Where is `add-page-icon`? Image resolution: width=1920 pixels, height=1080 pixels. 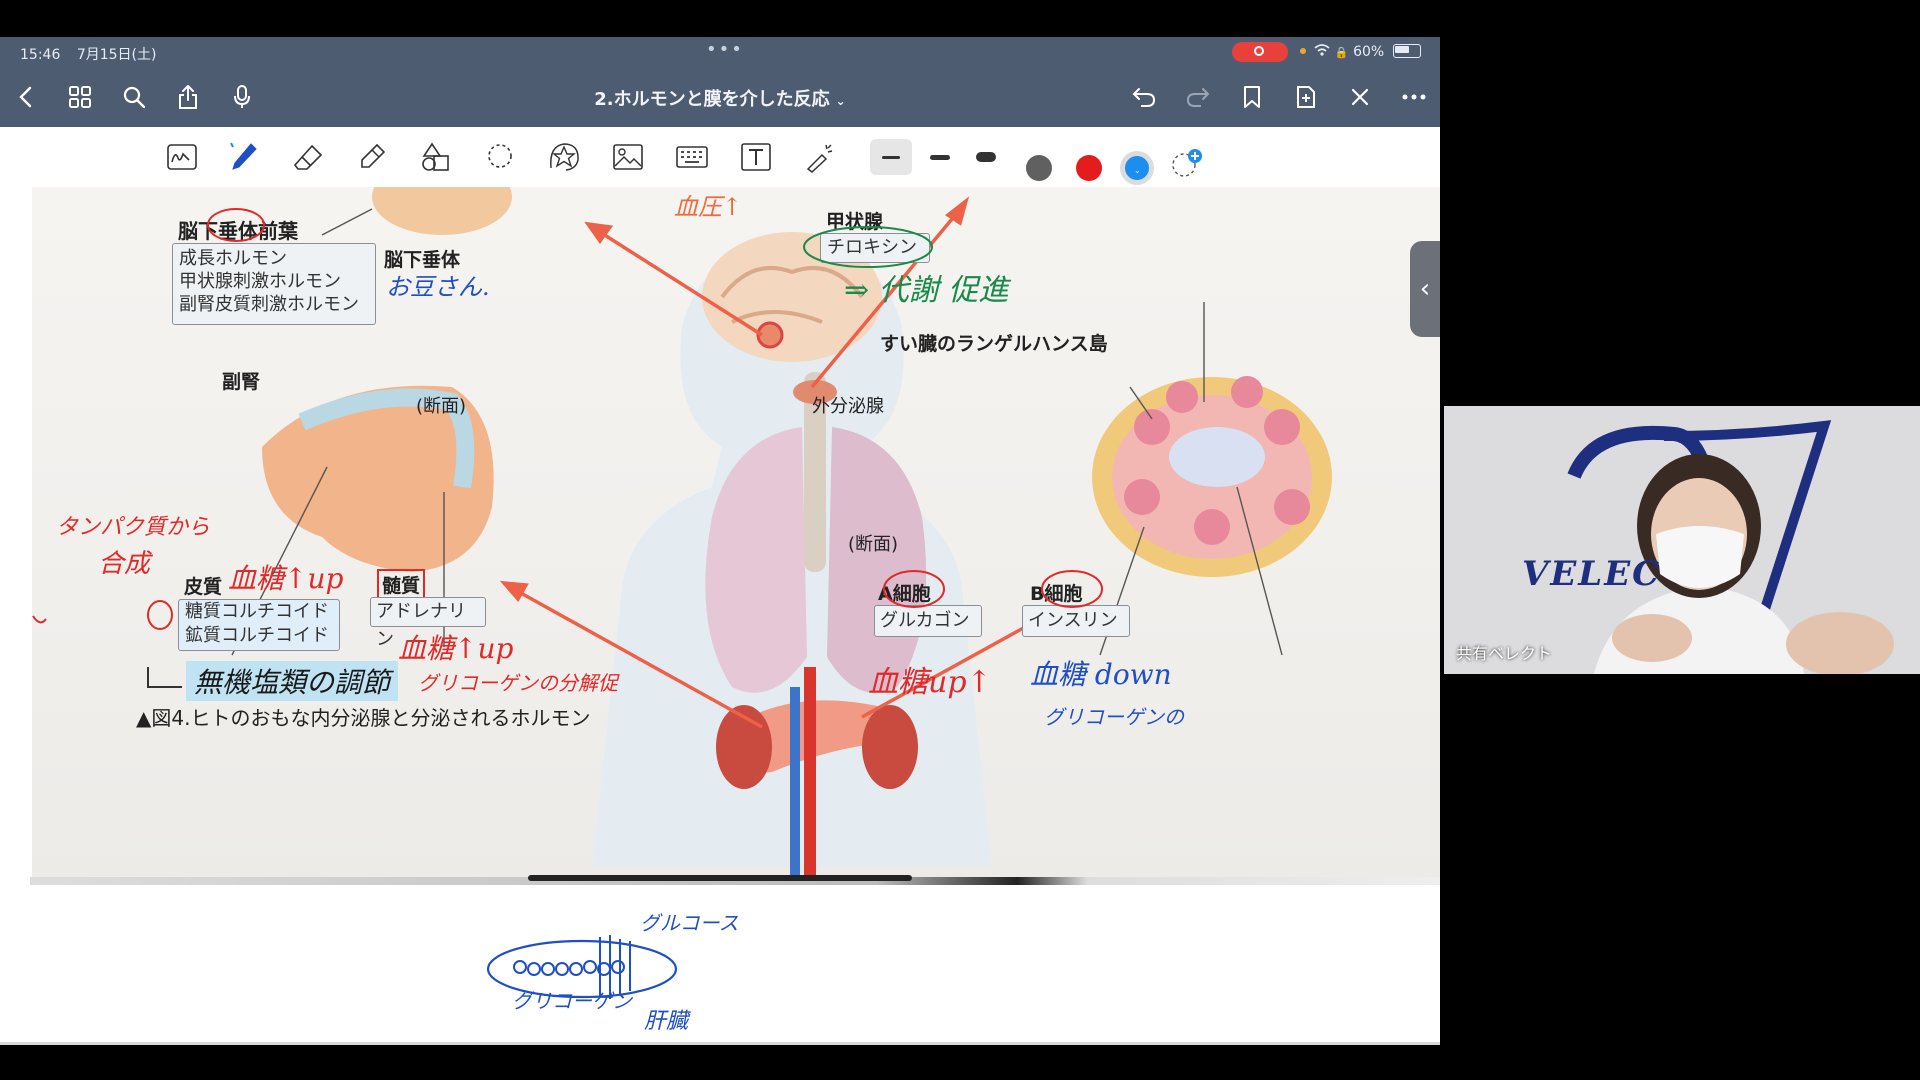
add-page-icon is located at coordinates (1306, 97).